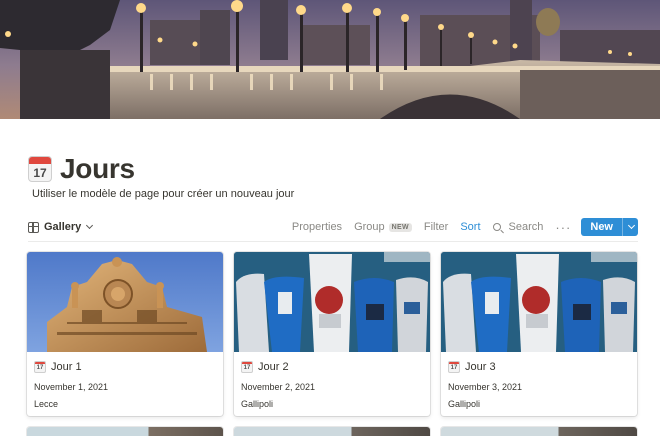 This screenshot has height=436, width=660. What do you see at coordinates (470, 227) in the screenshot?
I see `sort-button: Sort` at bounding box center [470, 227].